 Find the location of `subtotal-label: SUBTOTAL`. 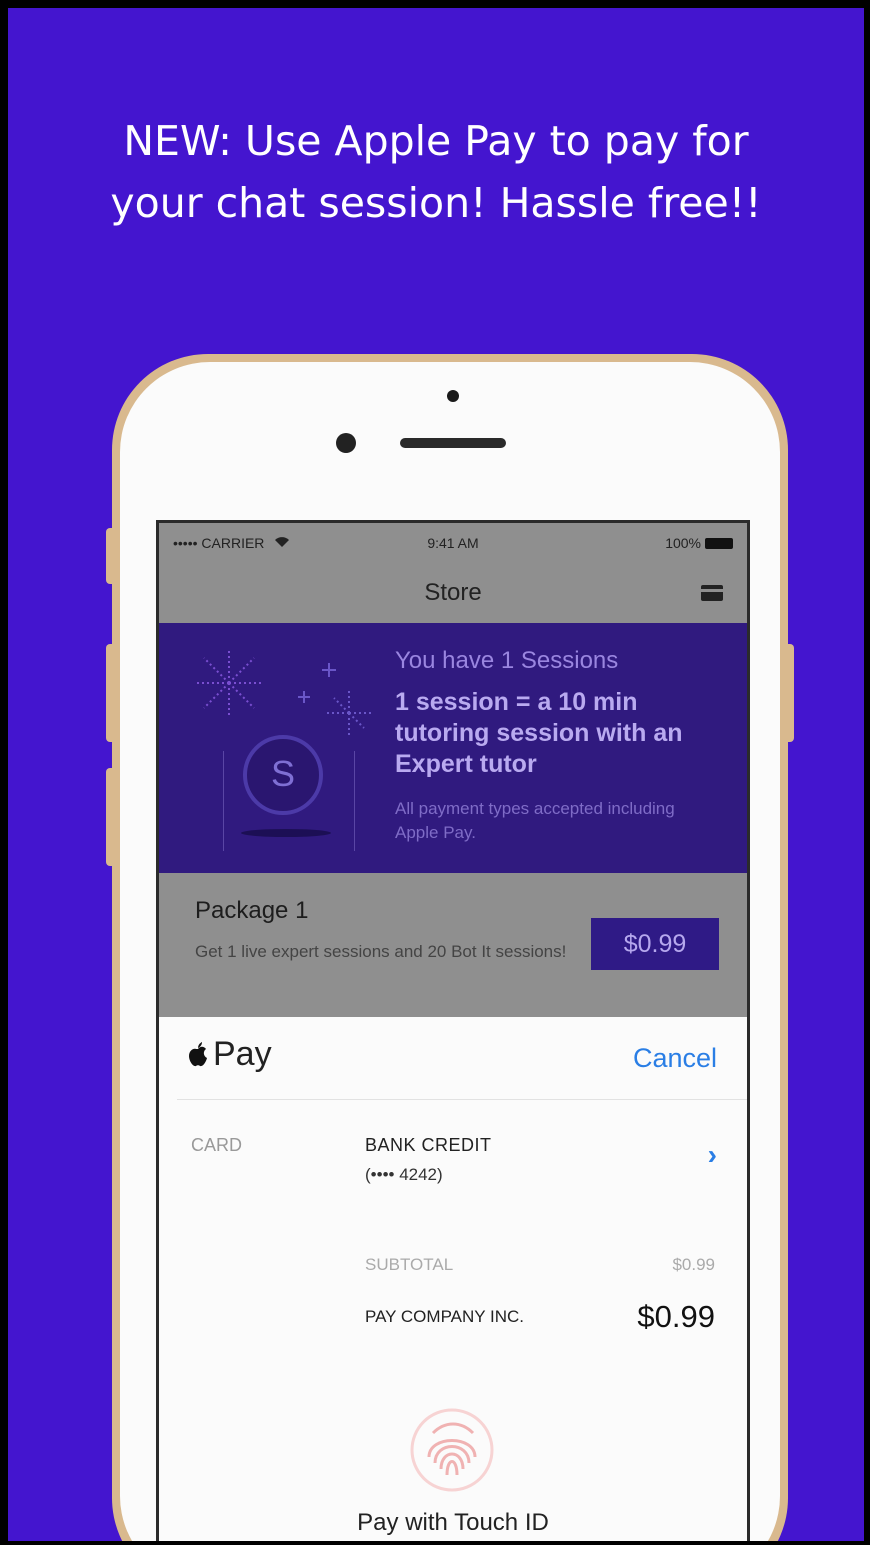

subtotal-label: SUBTOTAL is located at coordinates (409, 1264).